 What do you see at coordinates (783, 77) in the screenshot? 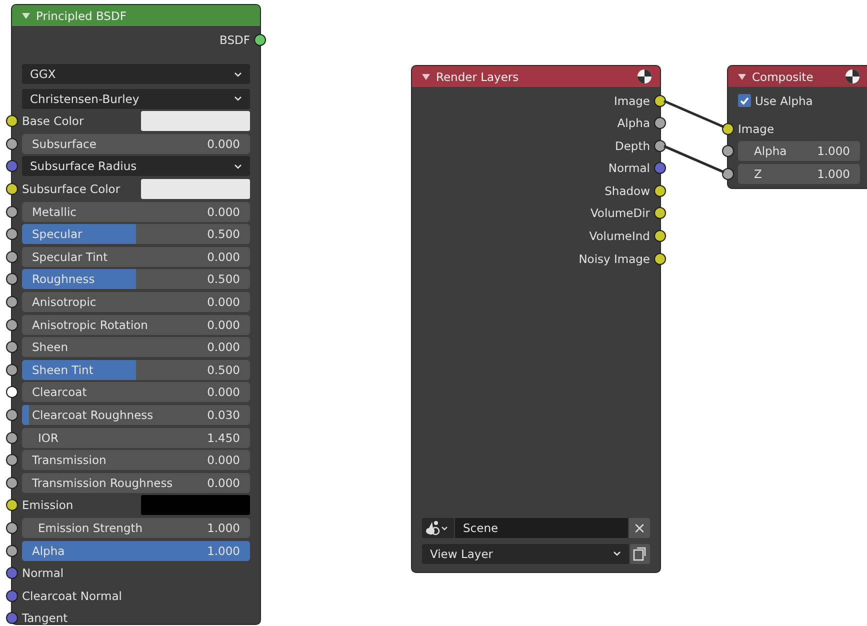
I see `node-title: Composite` at bounding box center [783, 77].